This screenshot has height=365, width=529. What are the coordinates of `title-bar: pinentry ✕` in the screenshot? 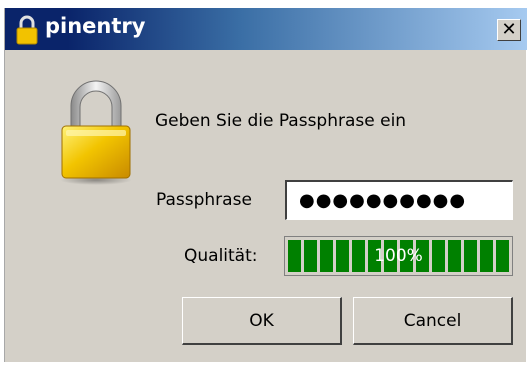 It's located at (266, 29).